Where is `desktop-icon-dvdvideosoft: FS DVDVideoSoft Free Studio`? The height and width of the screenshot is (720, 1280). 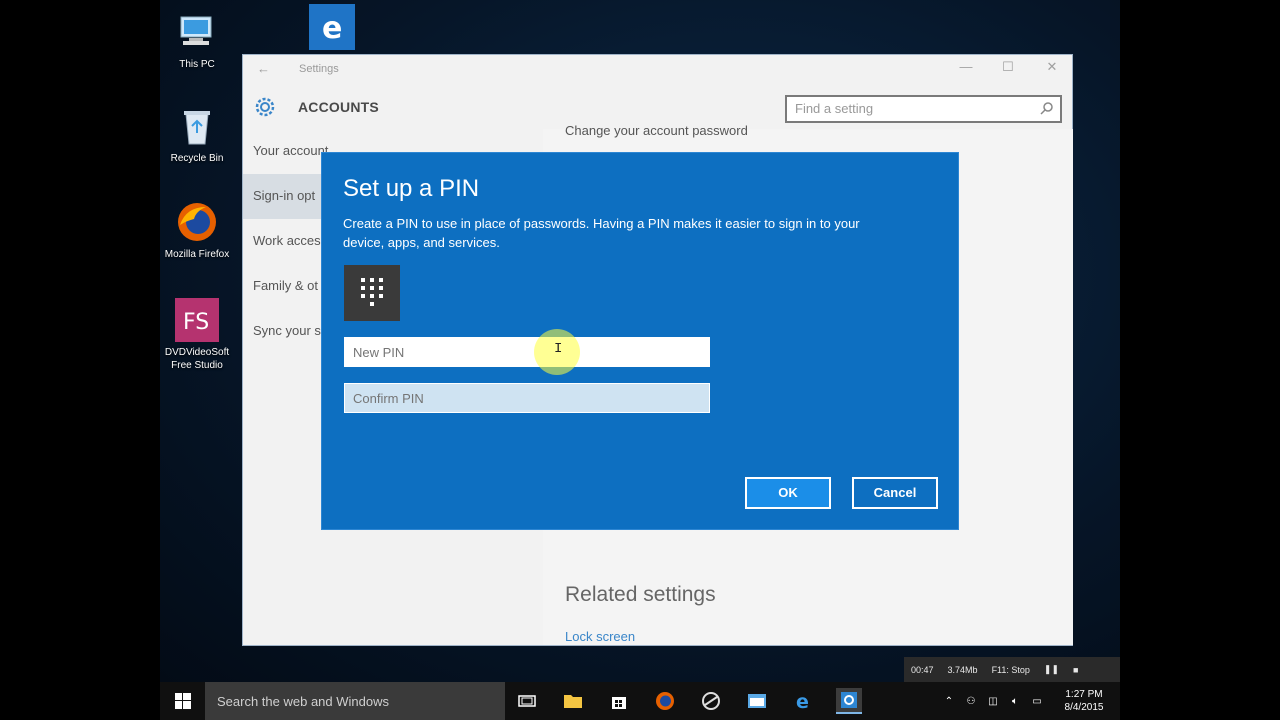 desktop-icon-dvdvideosoft: FS DVDVideoSoft Free Studio is located at coordinates (197, 335).